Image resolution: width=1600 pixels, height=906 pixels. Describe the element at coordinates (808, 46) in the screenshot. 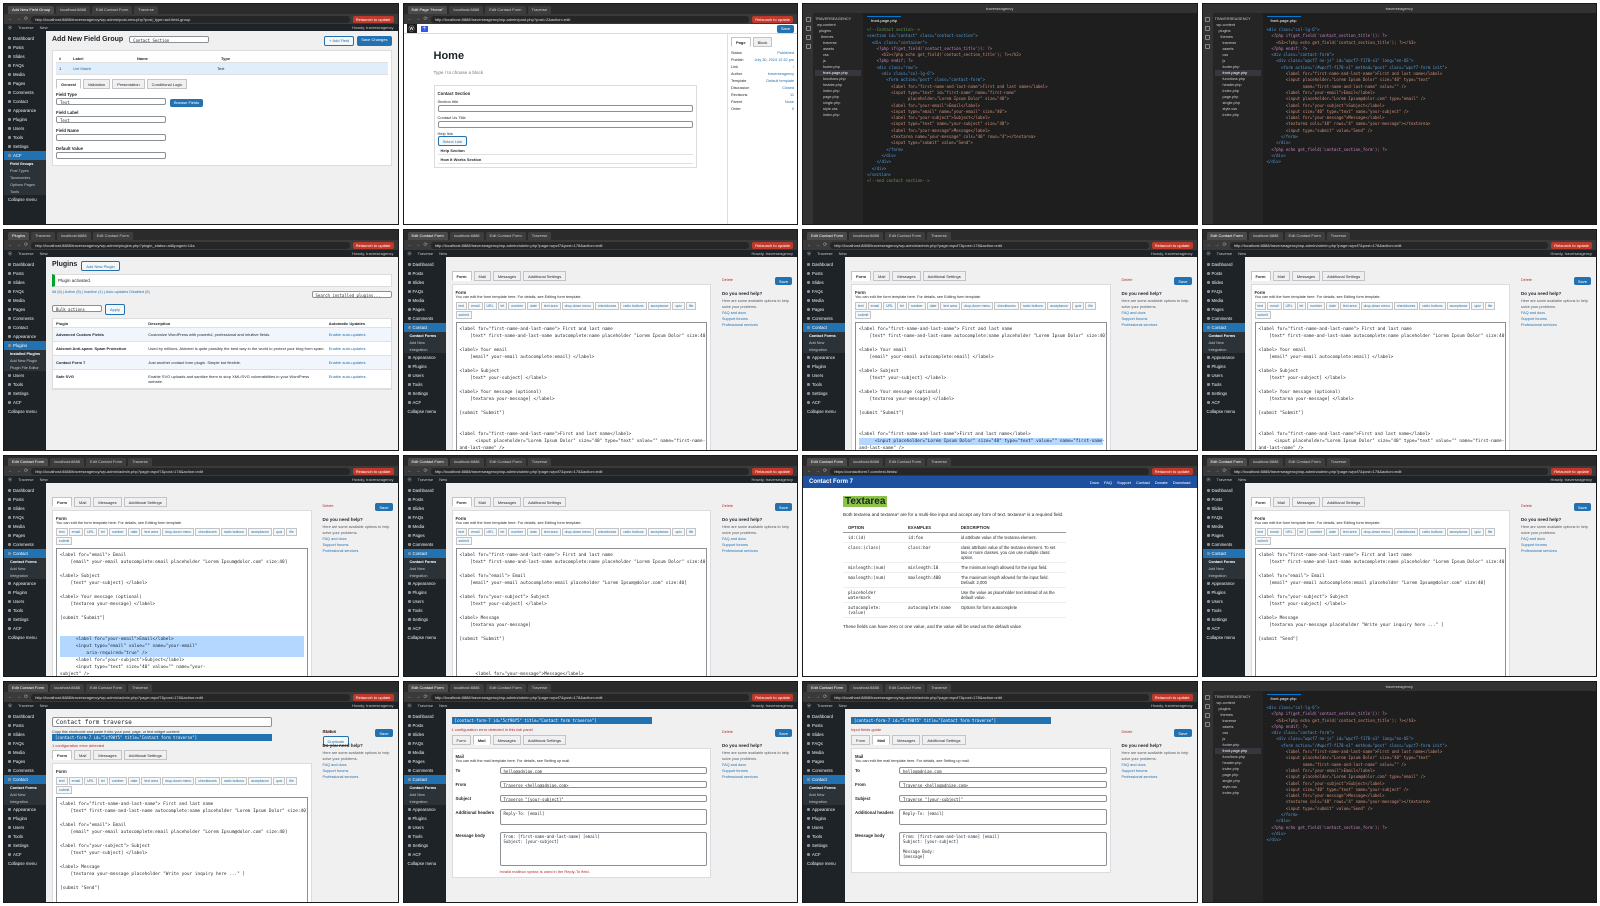

I see `extensions-icon` at that location.